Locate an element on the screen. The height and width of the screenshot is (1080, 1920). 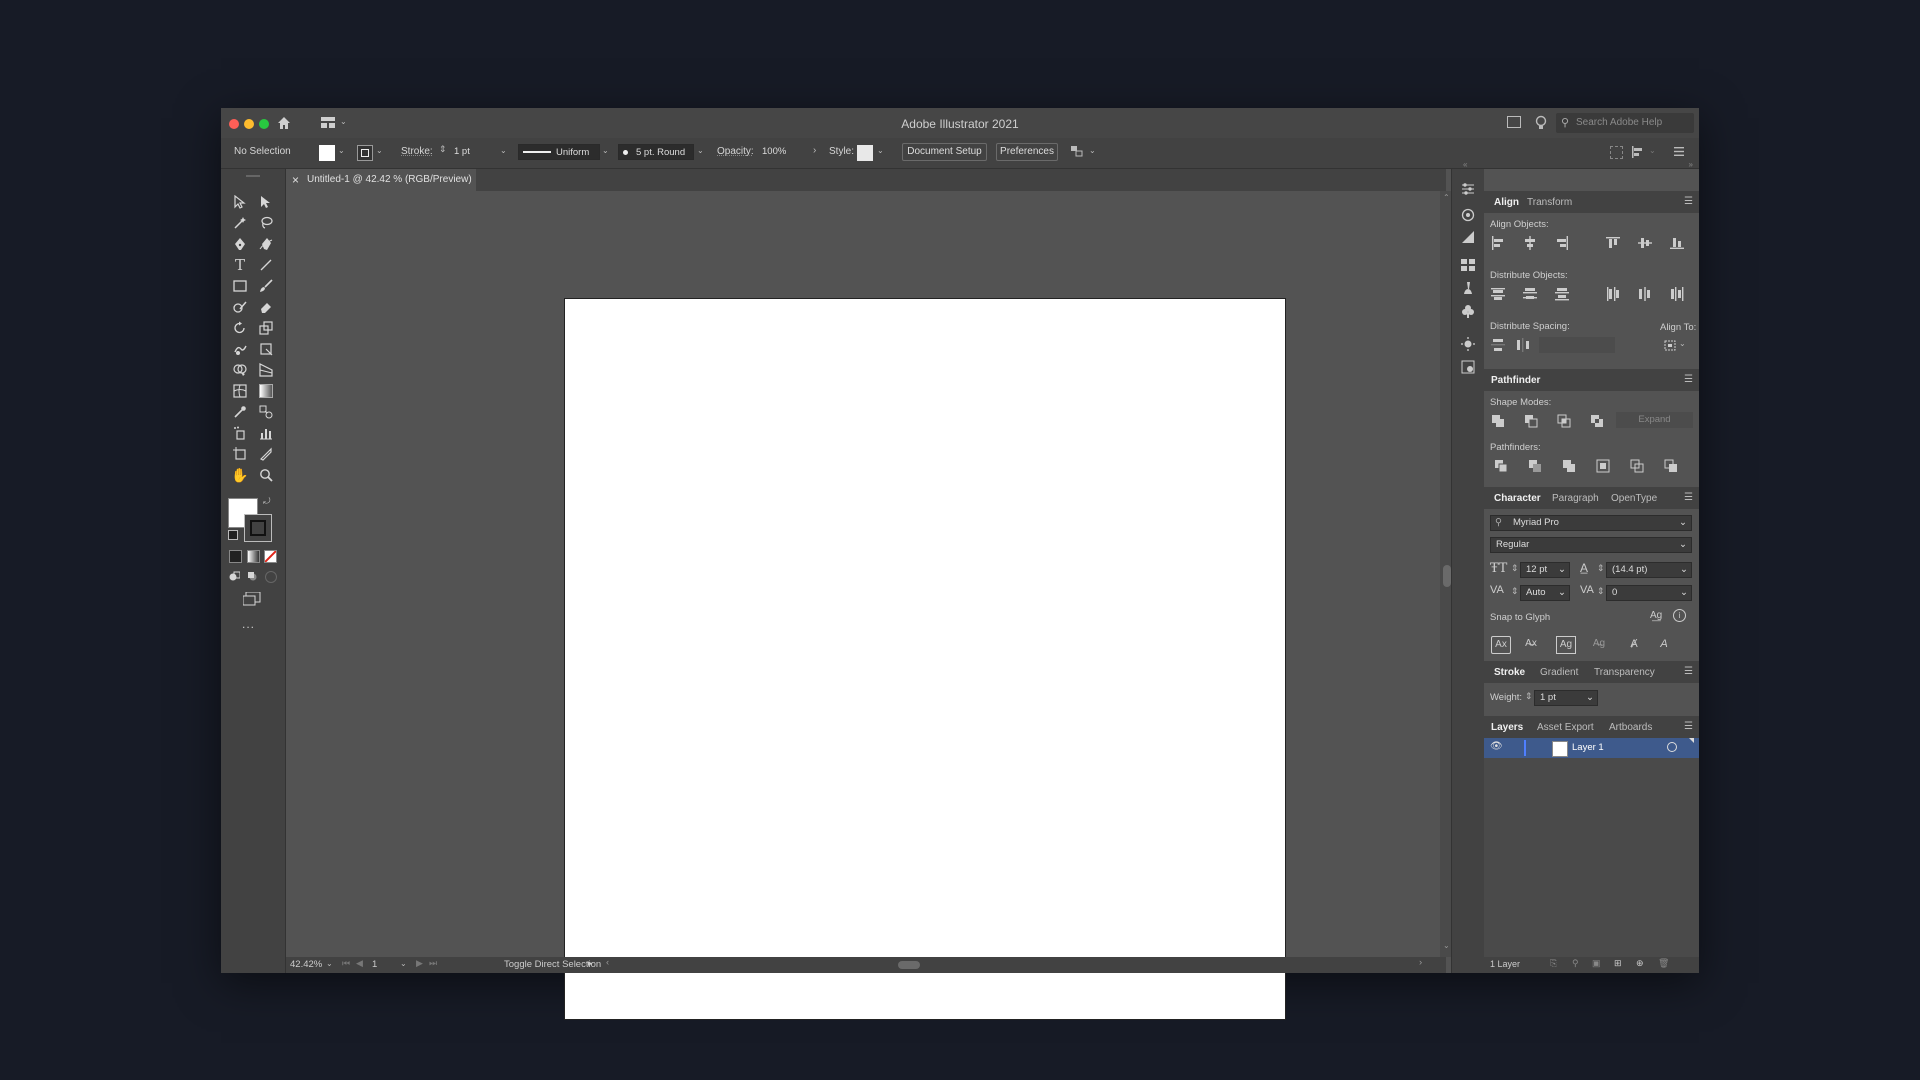
weight-field: 1 pt ⌄ is located at coordinates (1566, 698).